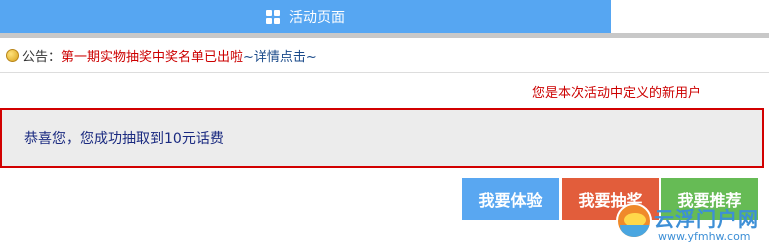 This screenshot has height=246, width=769. What do you see at coordinates (12, 55) in the screenshot?
I see `coin-icon` at bounding box center [12, 55].